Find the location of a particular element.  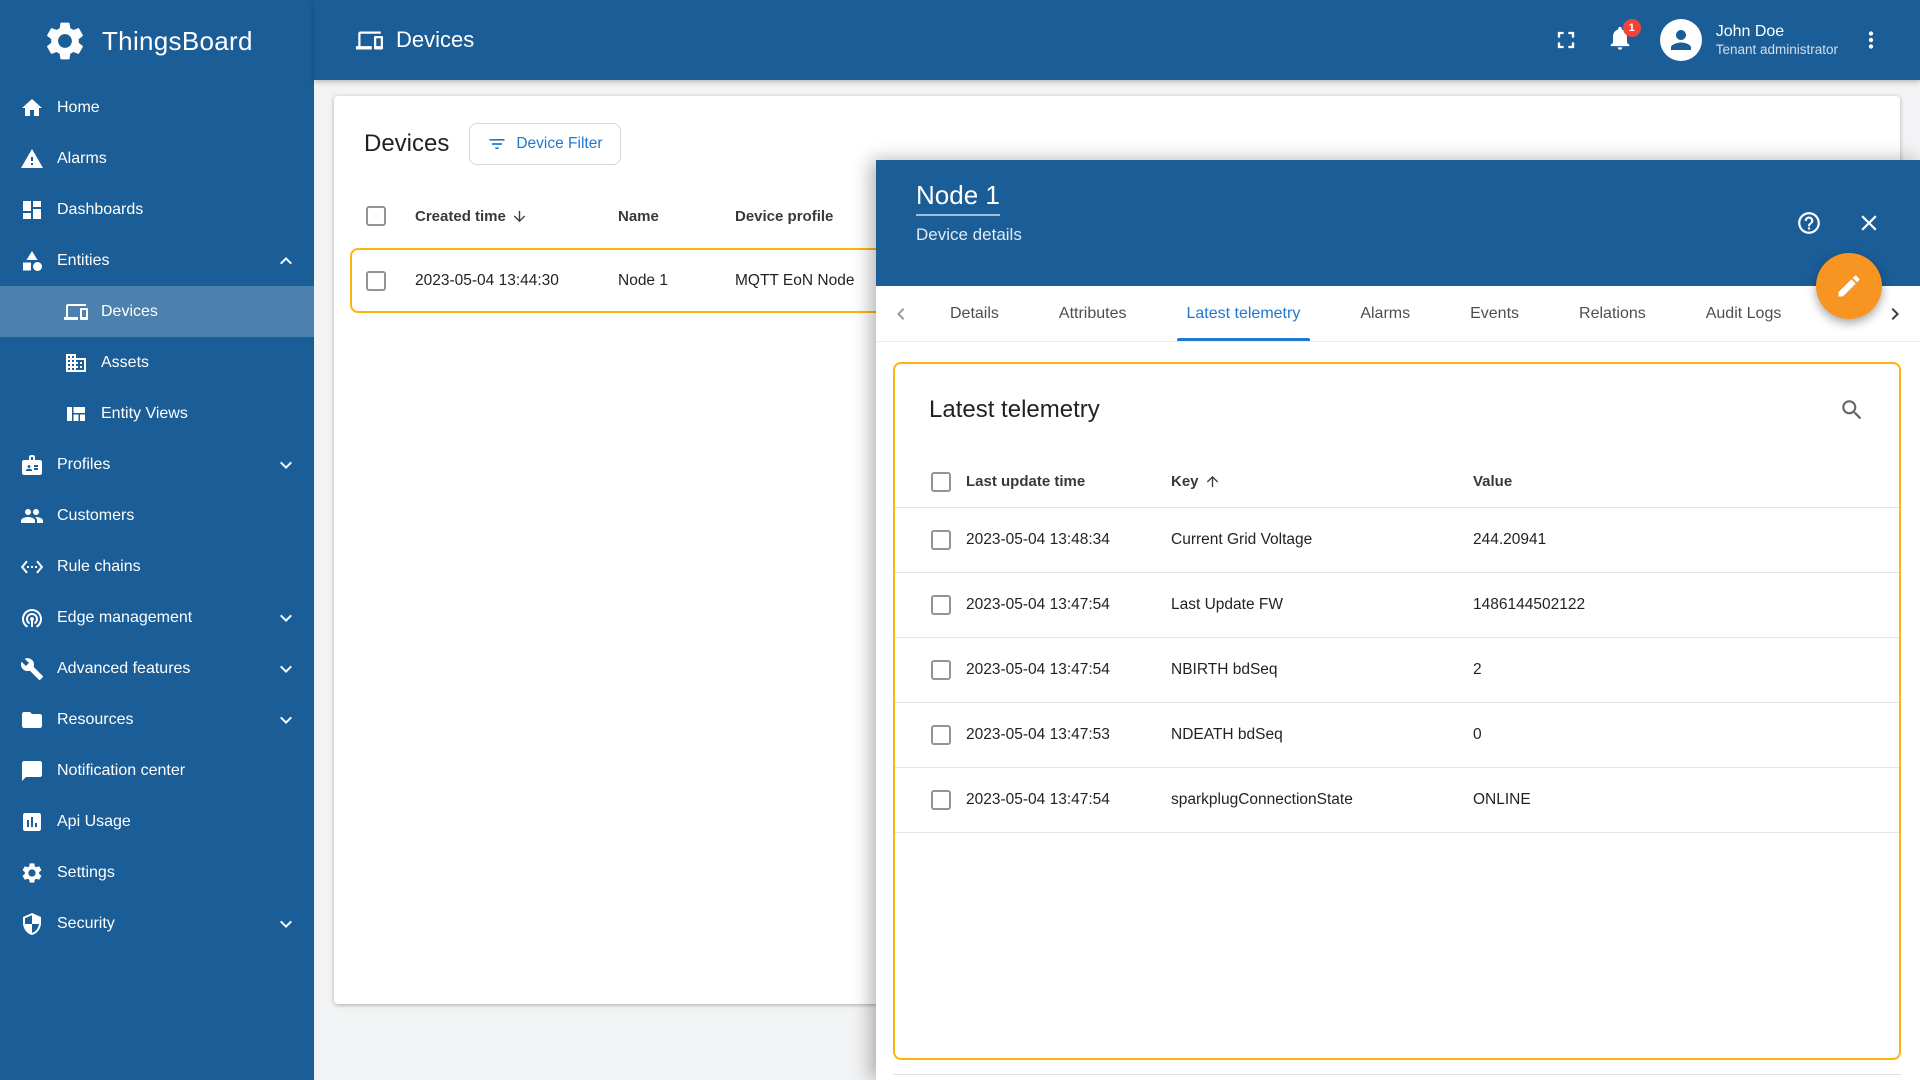

sidebar-item-entity-views: Entity Views is located at coordinates (157, 413).